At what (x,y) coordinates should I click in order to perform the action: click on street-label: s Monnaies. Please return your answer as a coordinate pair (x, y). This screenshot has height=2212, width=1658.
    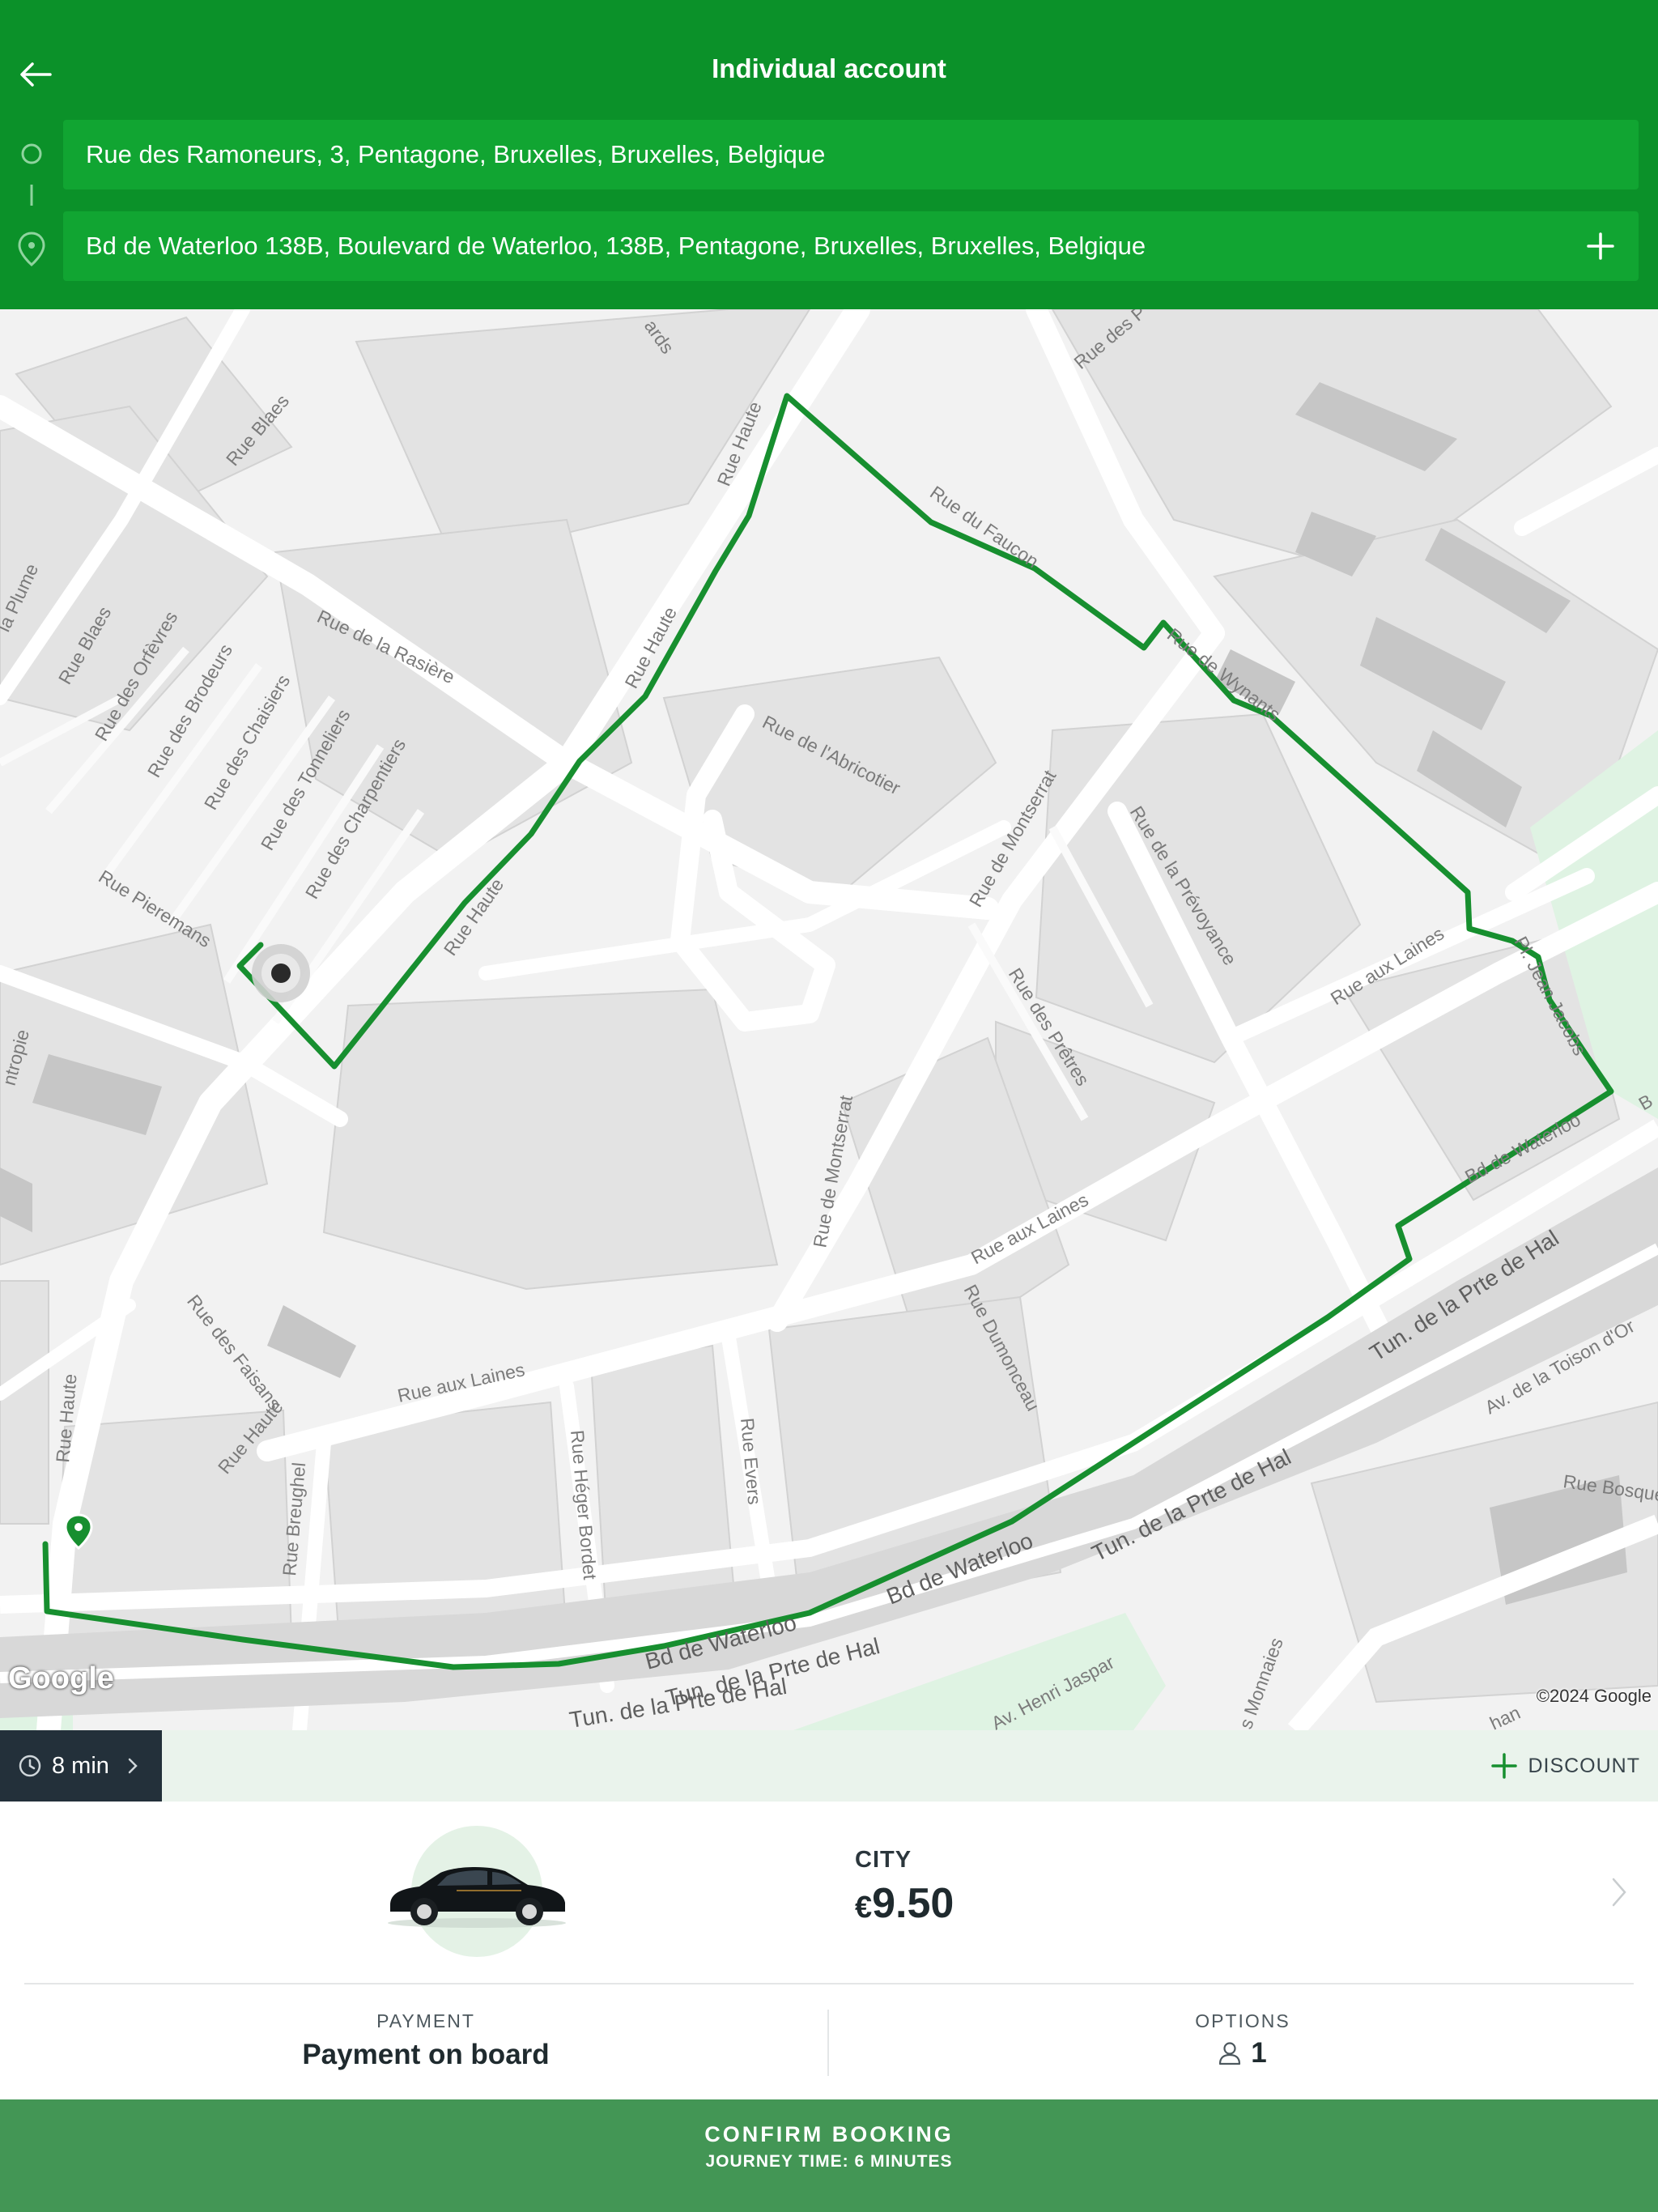
    Looking at the image, I should click on (1261, 1682).